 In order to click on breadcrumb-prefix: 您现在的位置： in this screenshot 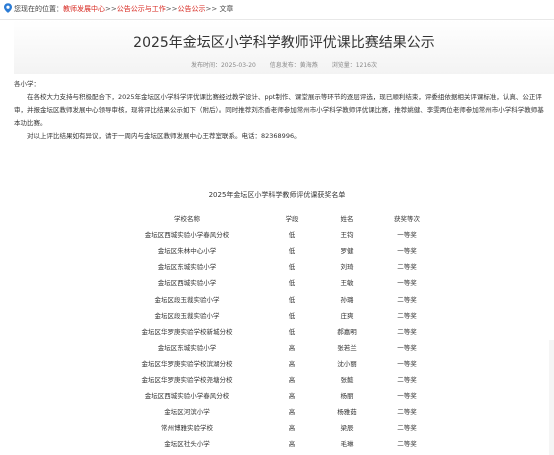, I will do `click(38, 9)`.